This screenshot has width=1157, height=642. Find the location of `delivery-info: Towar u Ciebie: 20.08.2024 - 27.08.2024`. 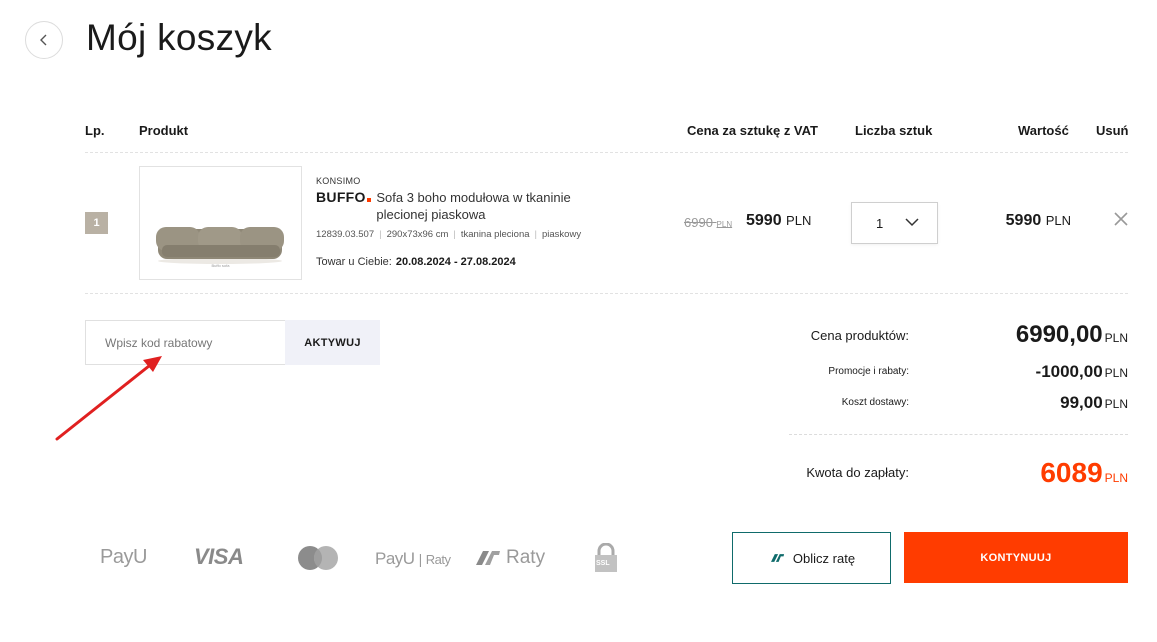

delivery-info: Towar u Ciebie: 20.08.2024 - 27.08.2024 is located at coordinates (416, 262).